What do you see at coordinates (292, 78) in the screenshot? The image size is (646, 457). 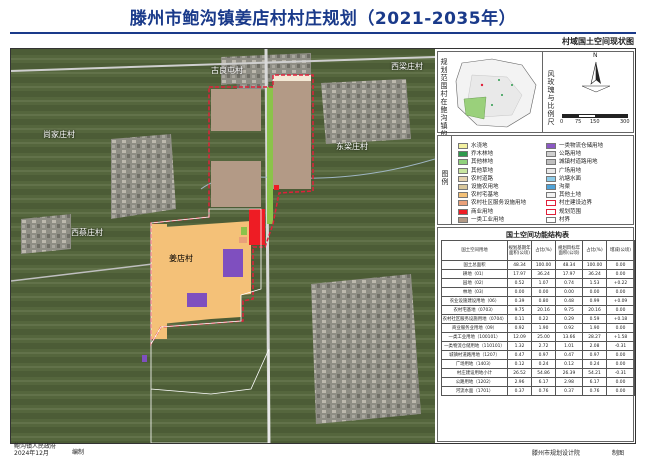 I see `industrial-block-top` at bounding box center [292, 78].